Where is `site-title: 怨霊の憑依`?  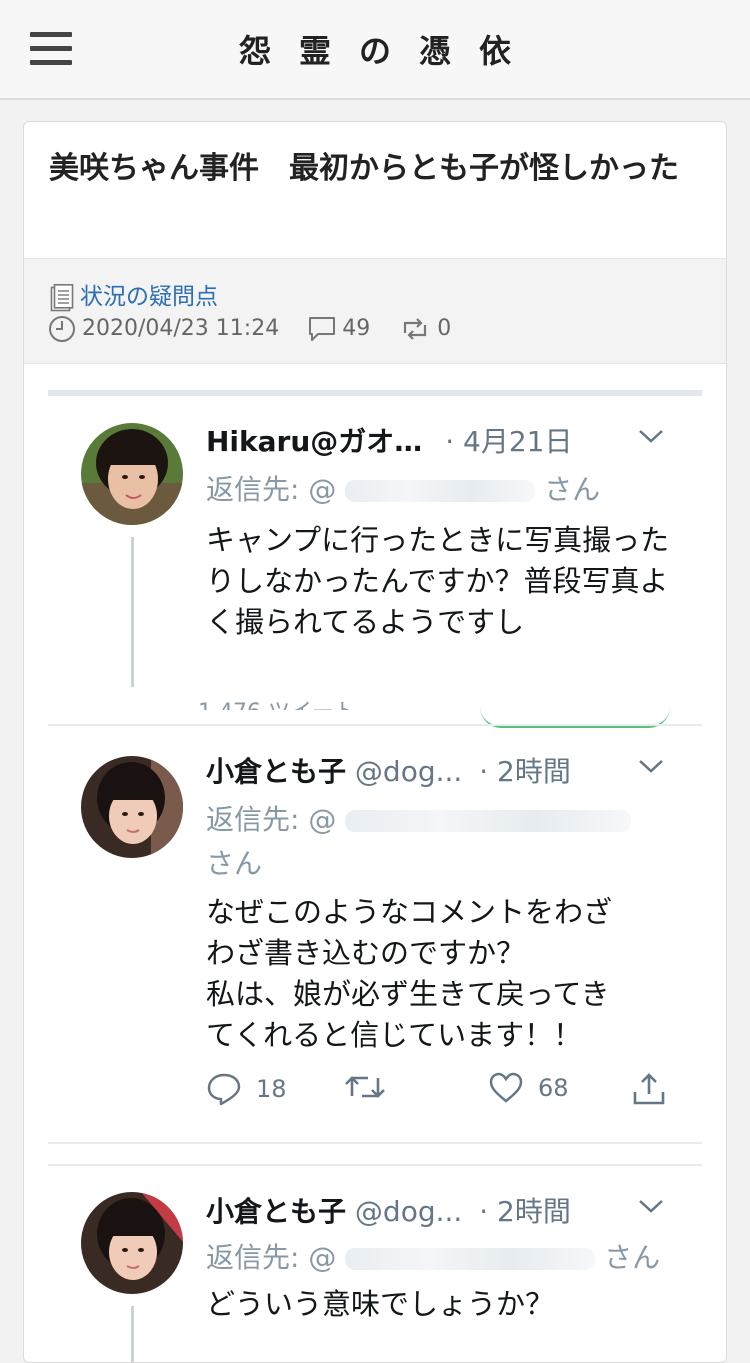 site-title: 怨霊の憑依 is located at coordinates (375, 49).